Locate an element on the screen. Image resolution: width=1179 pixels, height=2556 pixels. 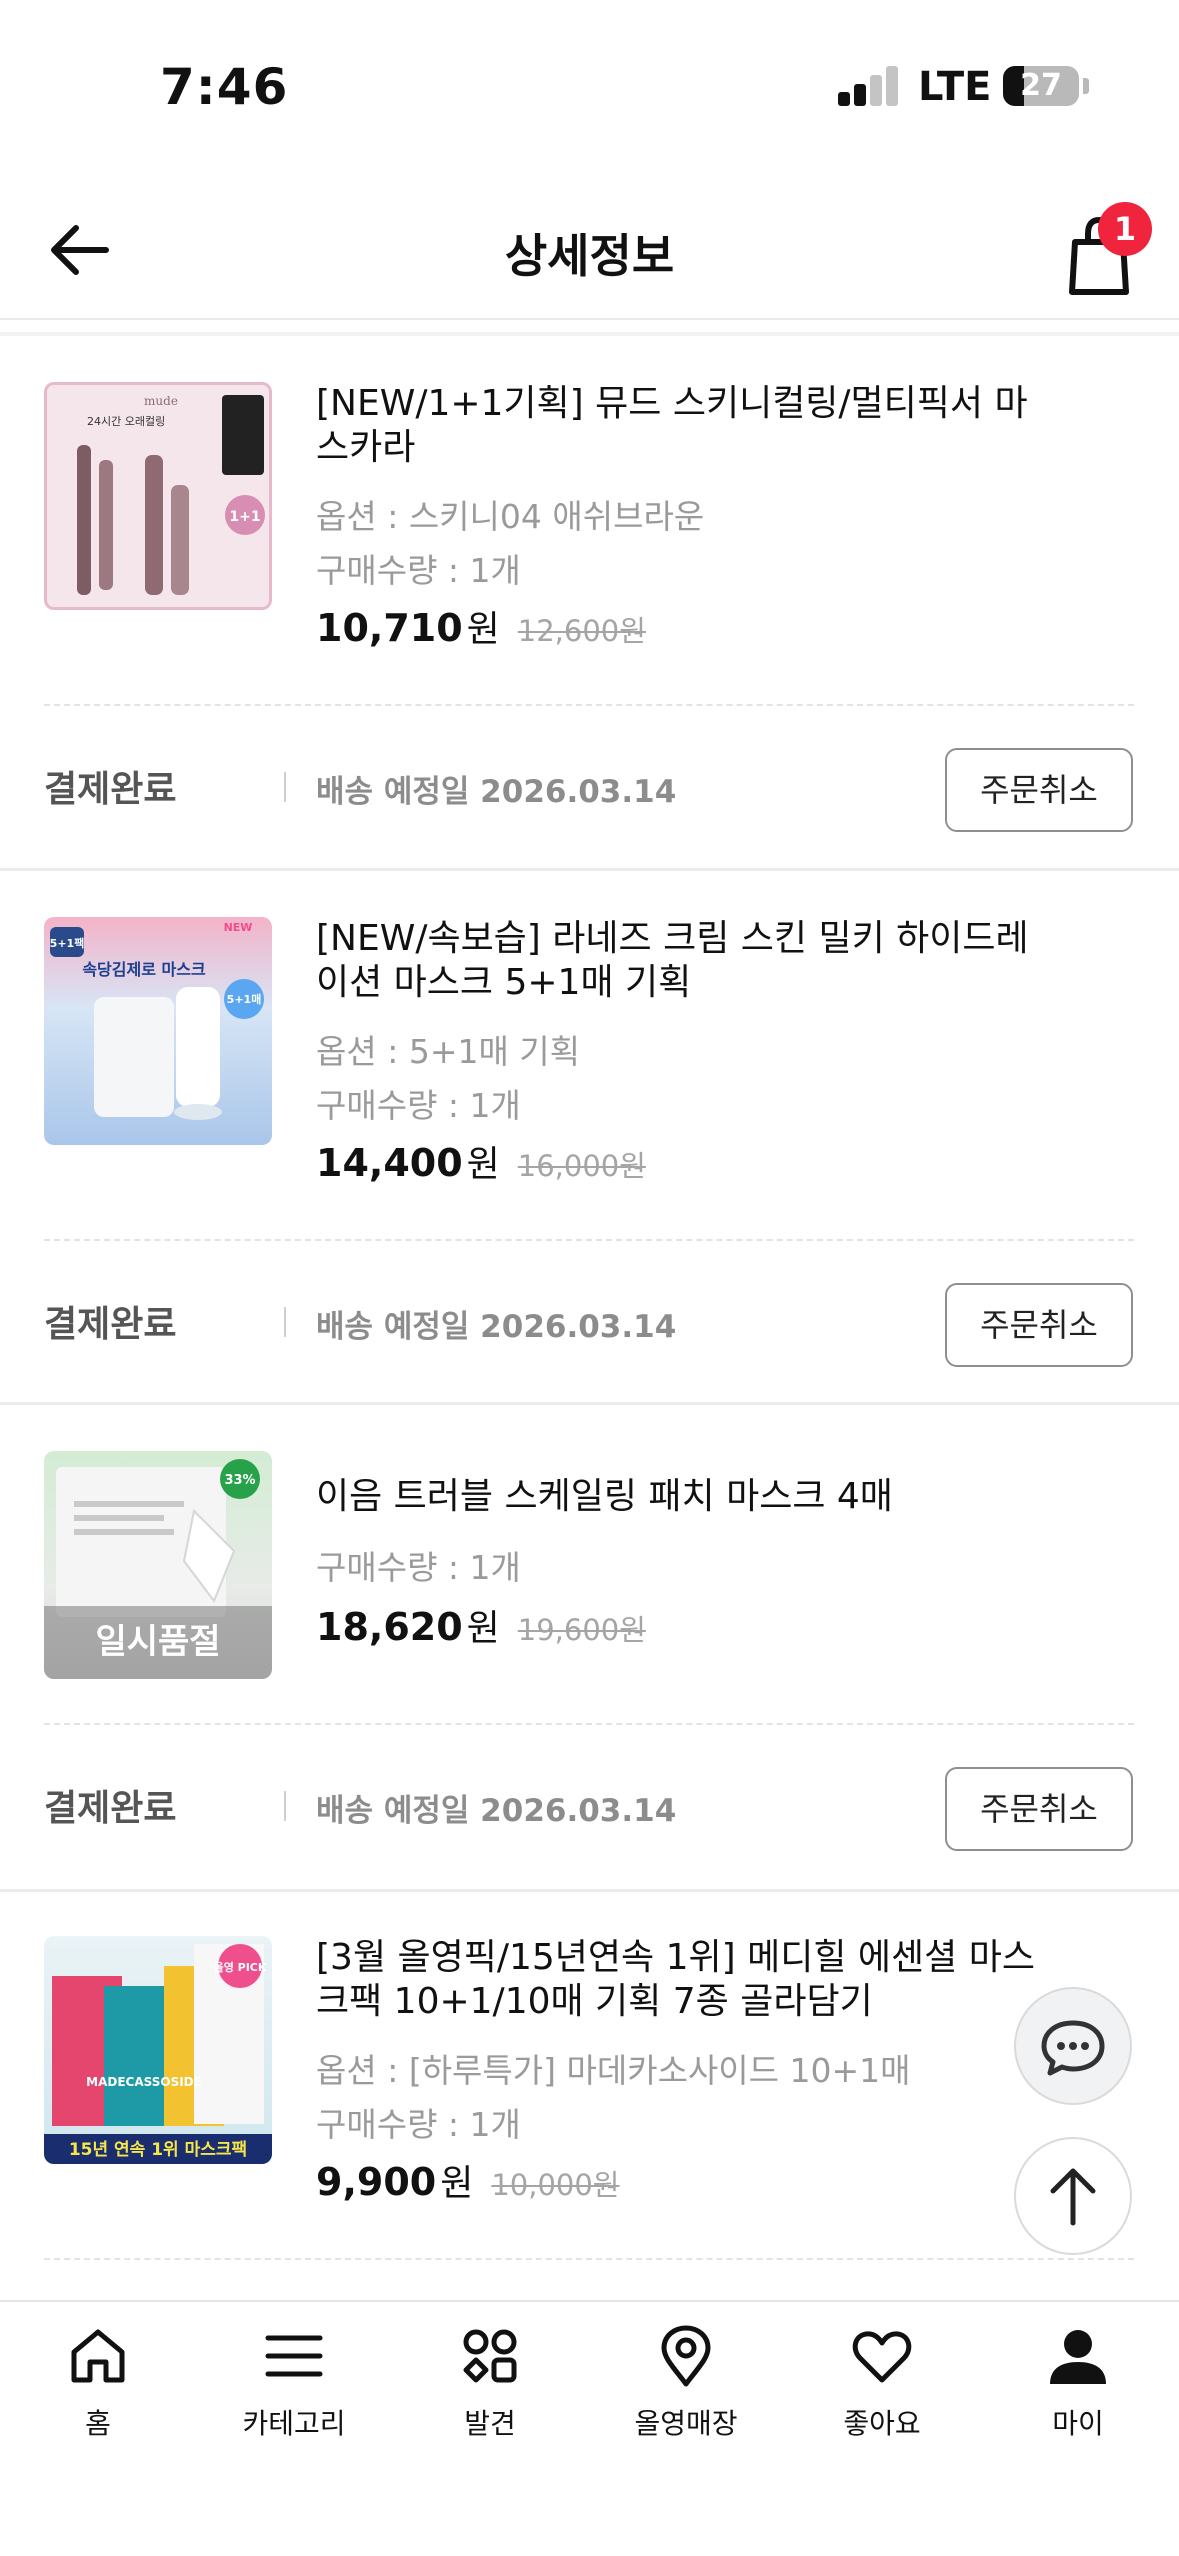
battery-icon: 27 is located at coordinates (1041, 86).